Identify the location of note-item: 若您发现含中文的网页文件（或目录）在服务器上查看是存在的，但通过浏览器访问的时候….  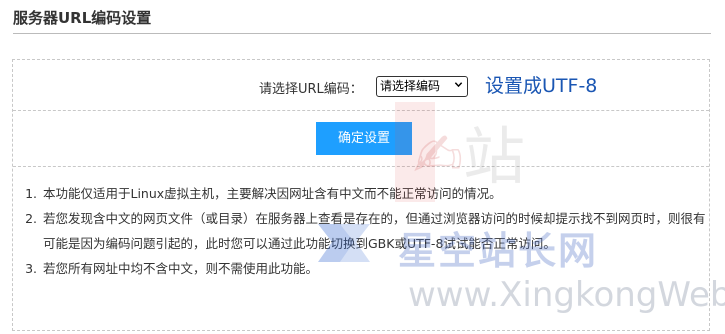
(376, 231).